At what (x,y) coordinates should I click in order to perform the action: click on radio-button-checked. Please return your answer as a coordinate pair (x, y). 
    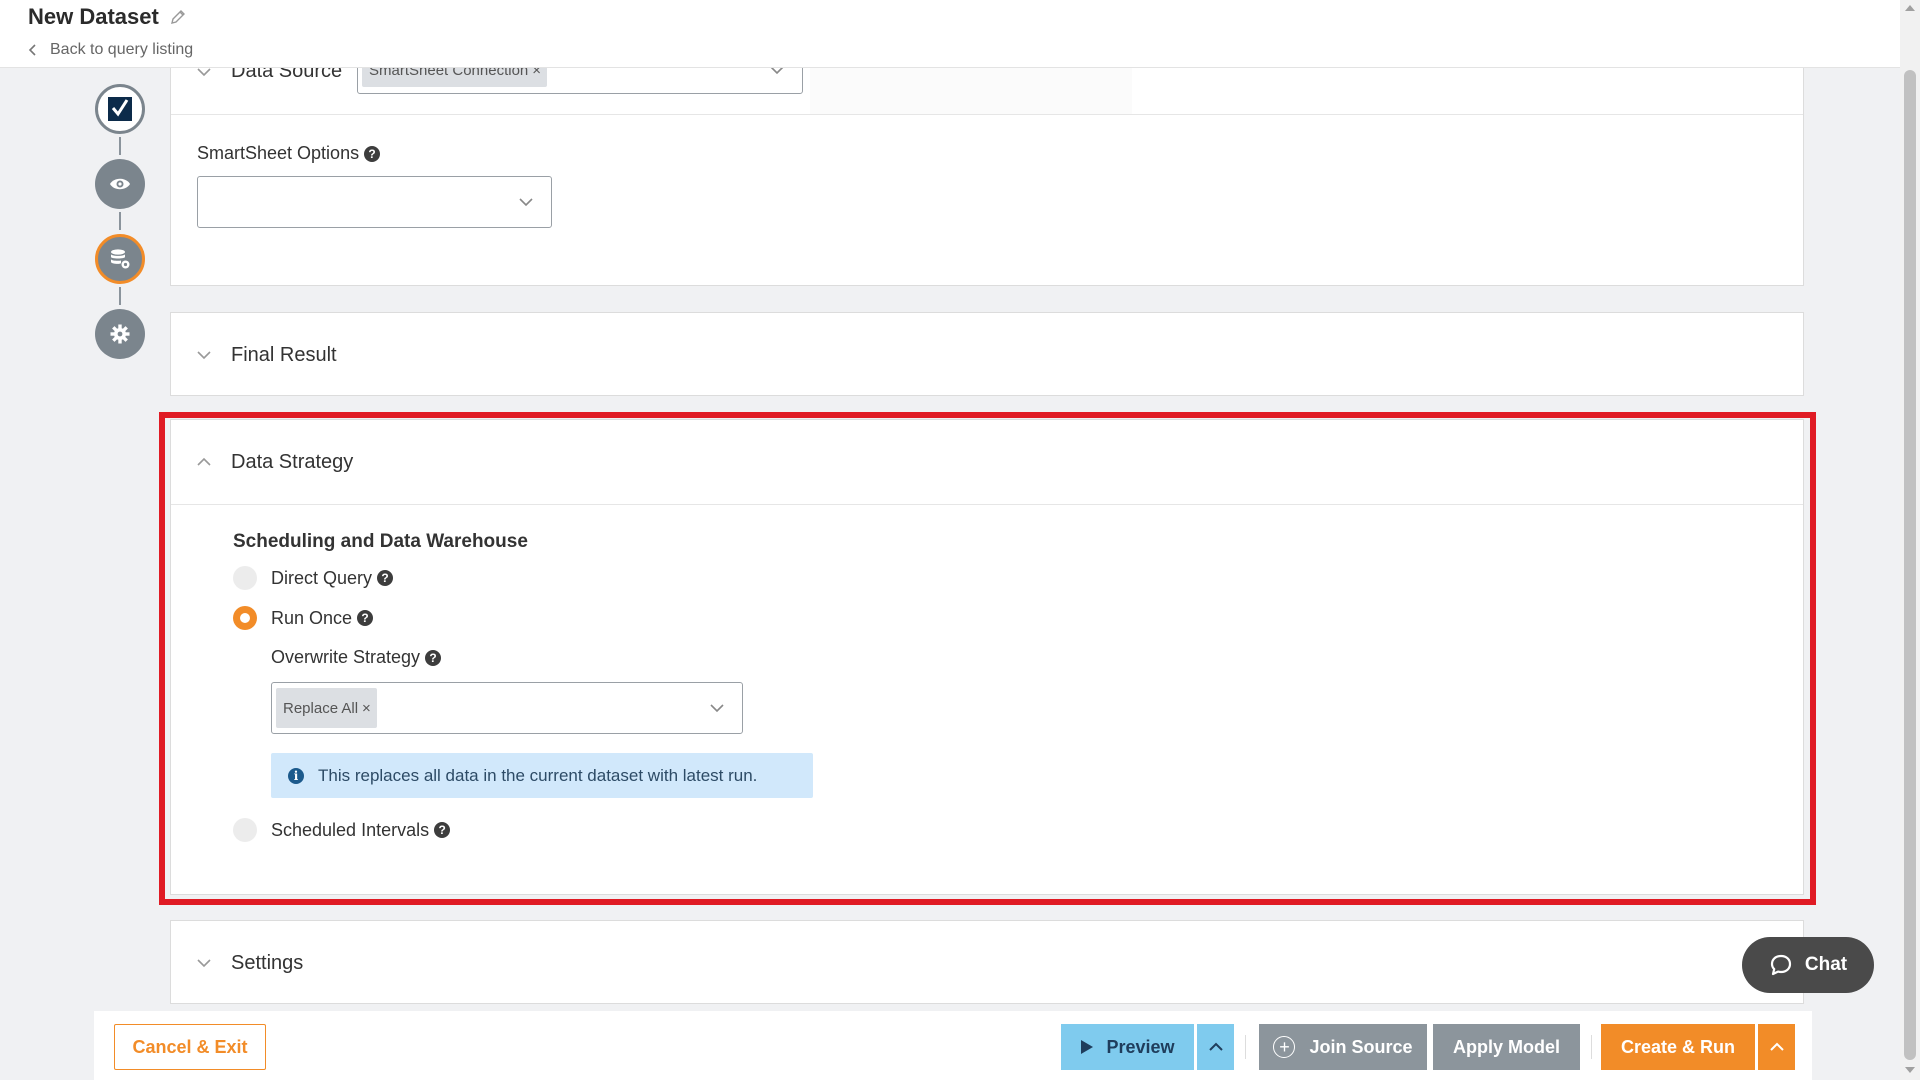
    Looking at the image, I should click on (245, 618).